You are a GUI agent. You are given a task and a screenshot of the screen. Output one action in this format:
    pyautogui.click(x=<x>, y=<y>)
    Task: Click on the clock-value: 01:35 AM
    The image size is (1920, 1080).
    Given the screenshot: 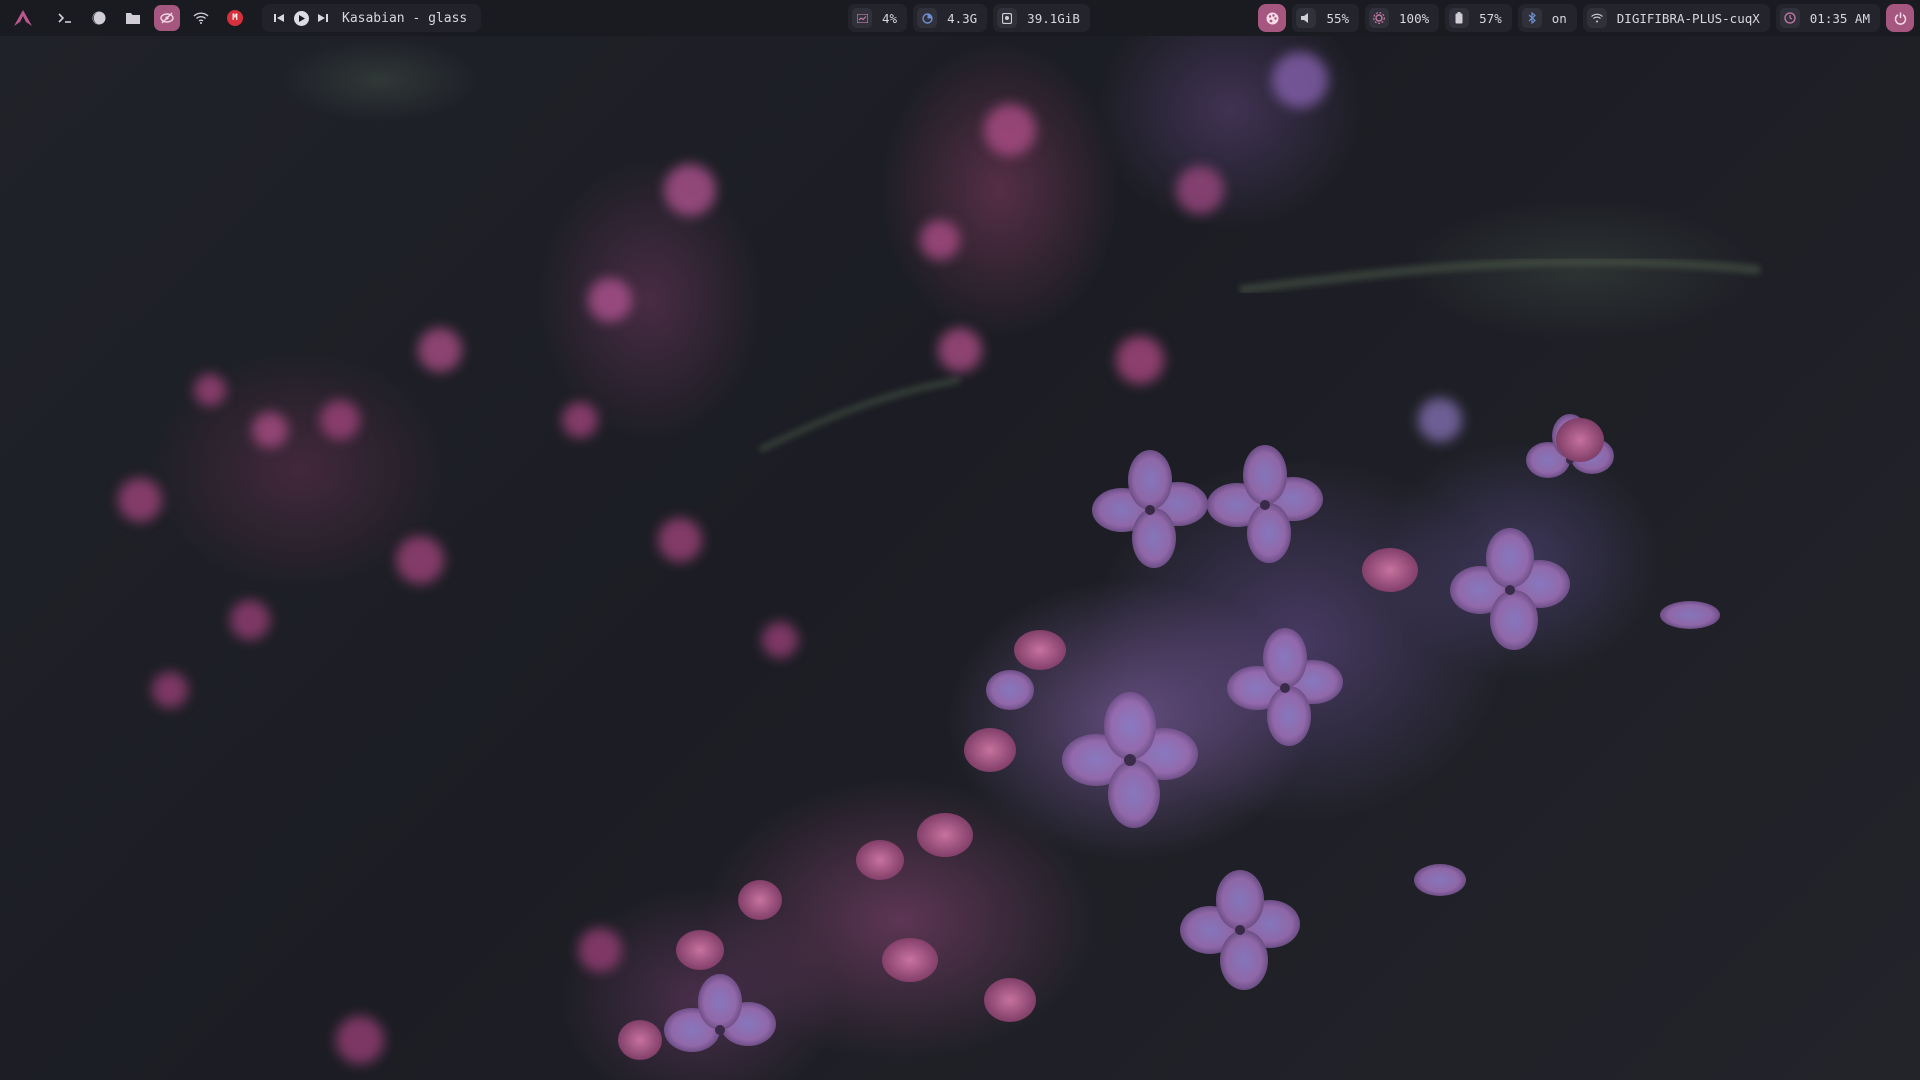 What is the action you would take?
    pyautogui.click(x=1839, y=18)
    